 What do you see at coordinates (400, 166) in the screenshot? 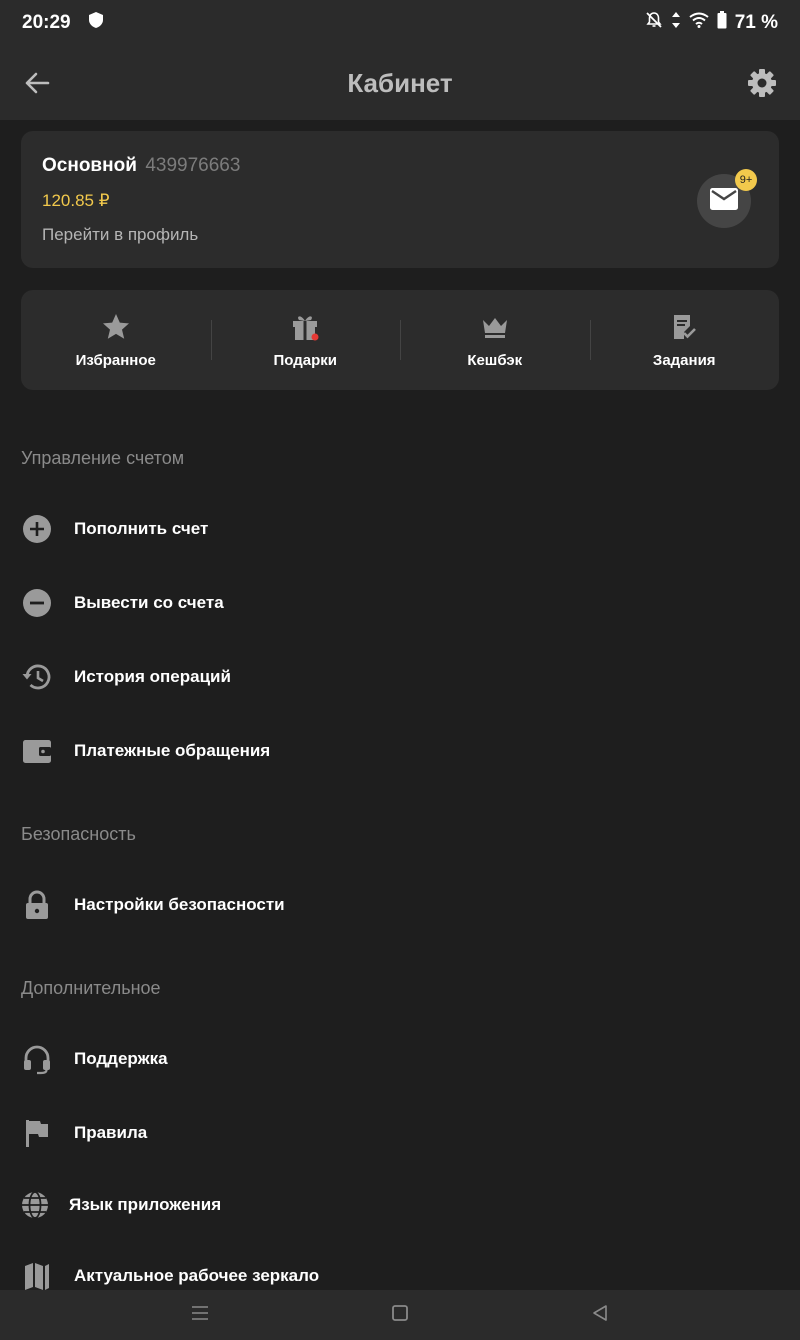
I see `profile-name-row: Основной 439976663` at bounding box center [400, 166].